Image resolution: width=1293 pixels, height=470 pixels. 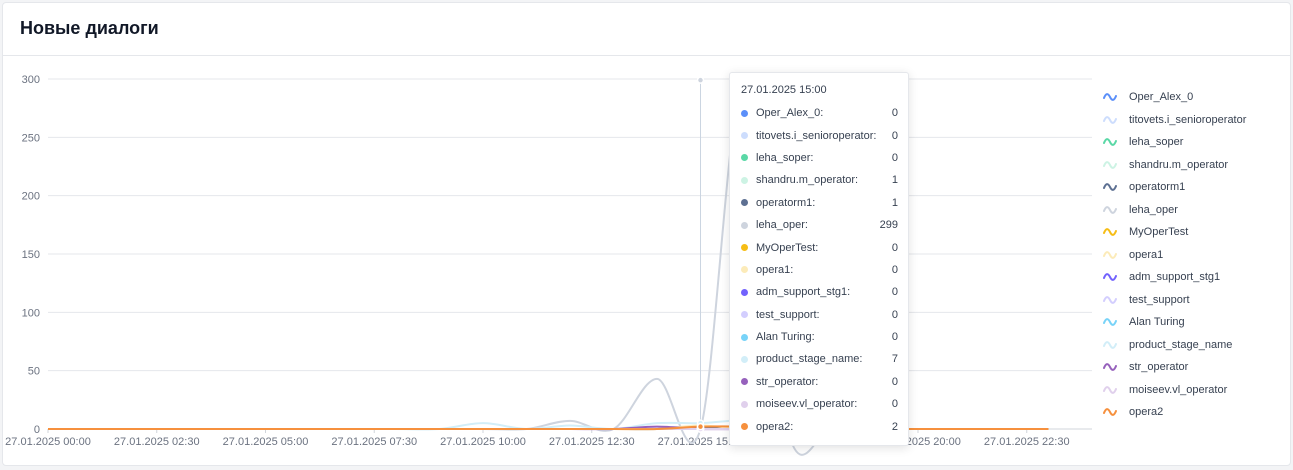 I want to click on y-tick-label: 100, so click(x=31, y=313).